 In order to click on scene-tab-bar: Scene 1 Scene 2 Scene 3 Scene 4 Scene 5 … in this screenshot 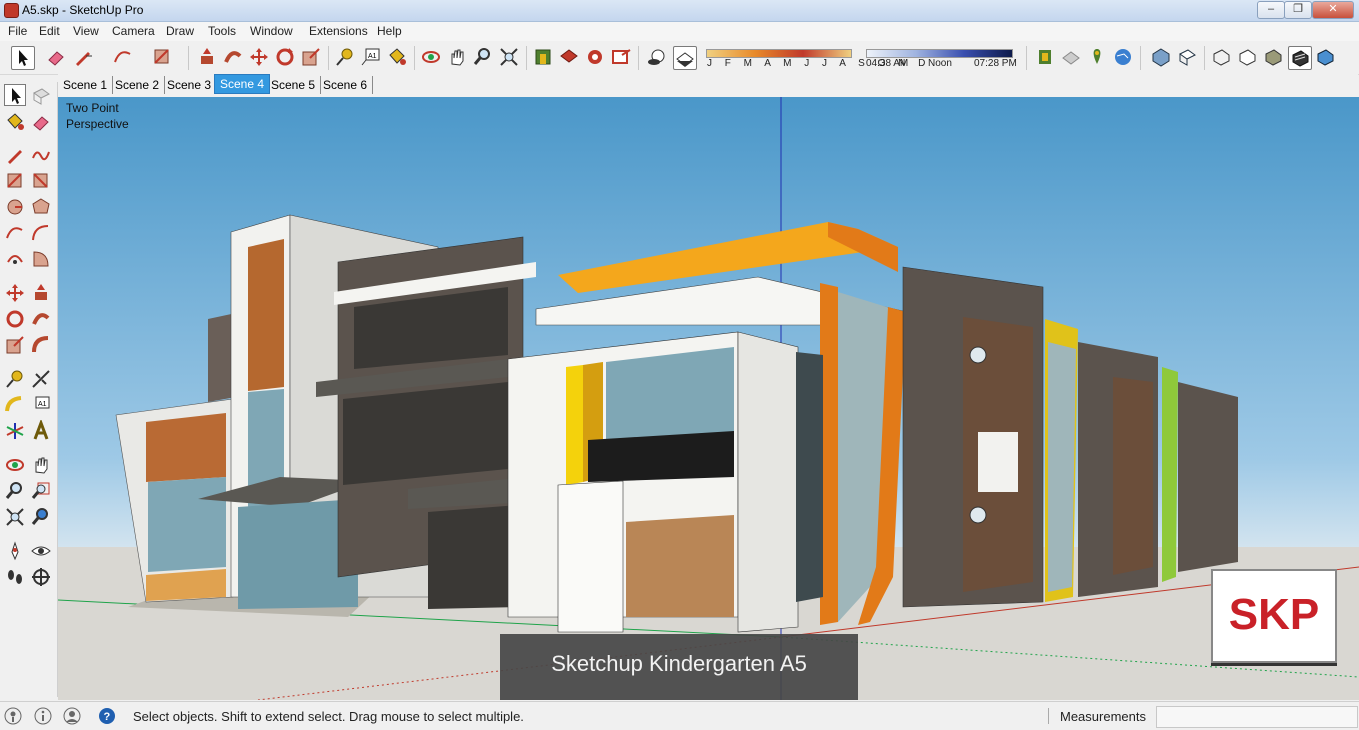, I will do `click(708, 85)`.